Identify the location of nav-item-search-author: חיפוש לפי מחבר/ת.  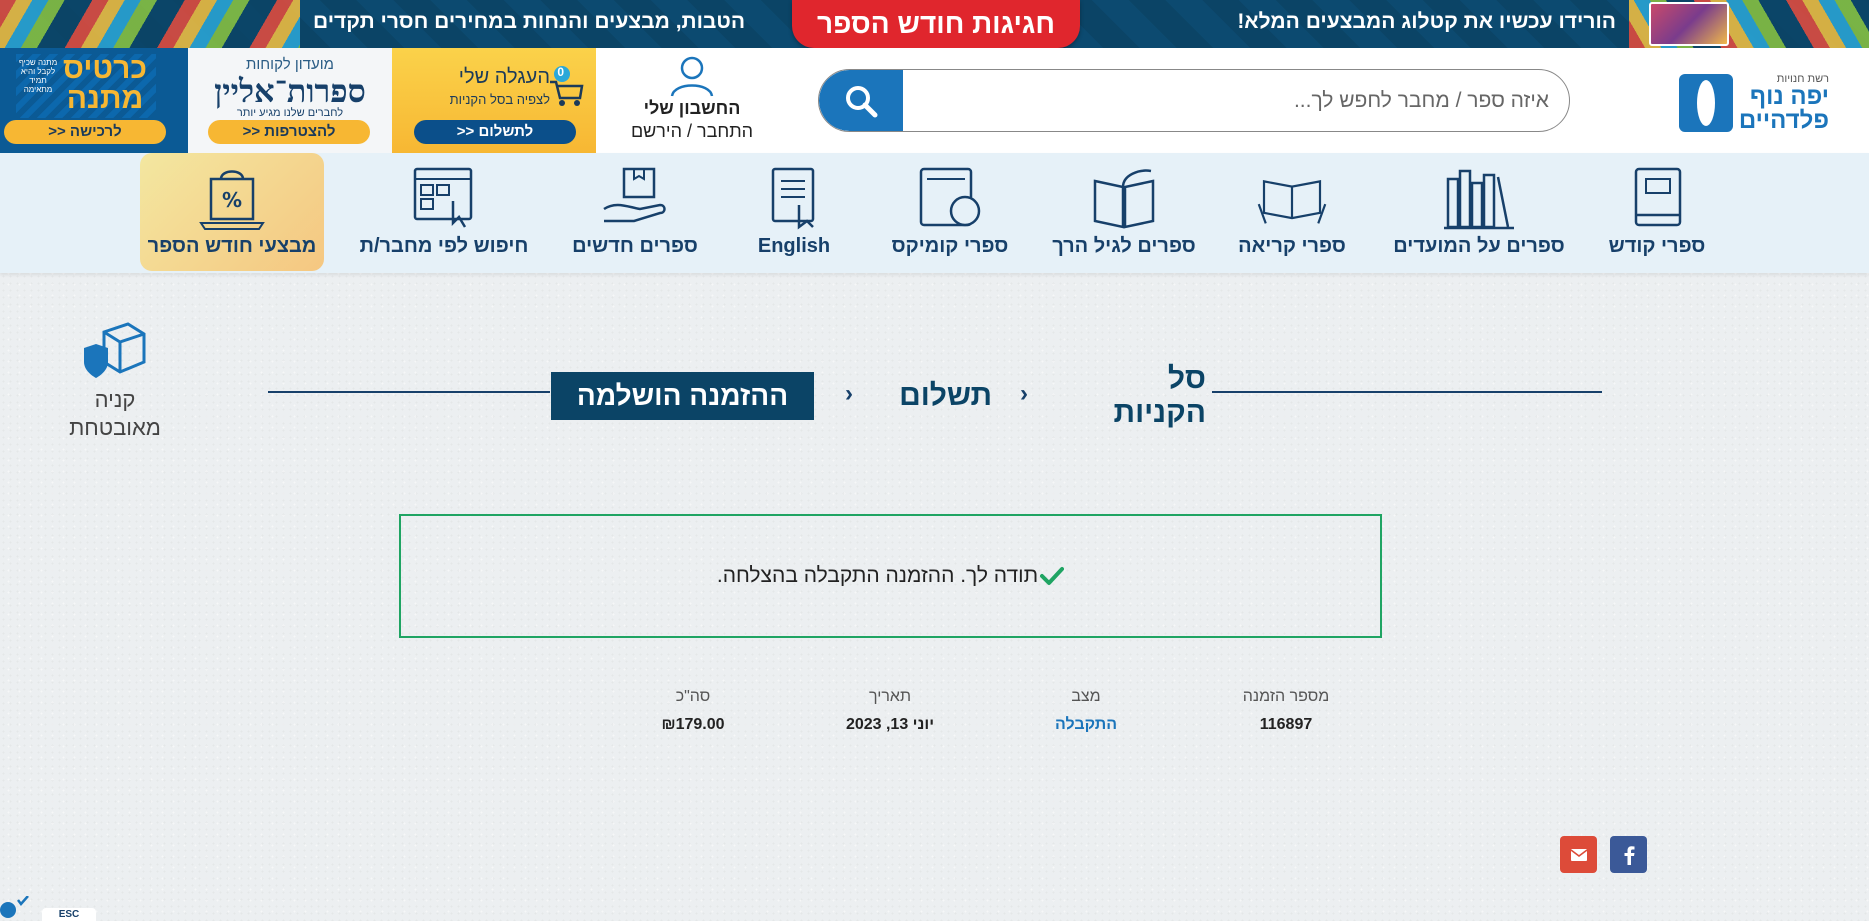
(444, 213).